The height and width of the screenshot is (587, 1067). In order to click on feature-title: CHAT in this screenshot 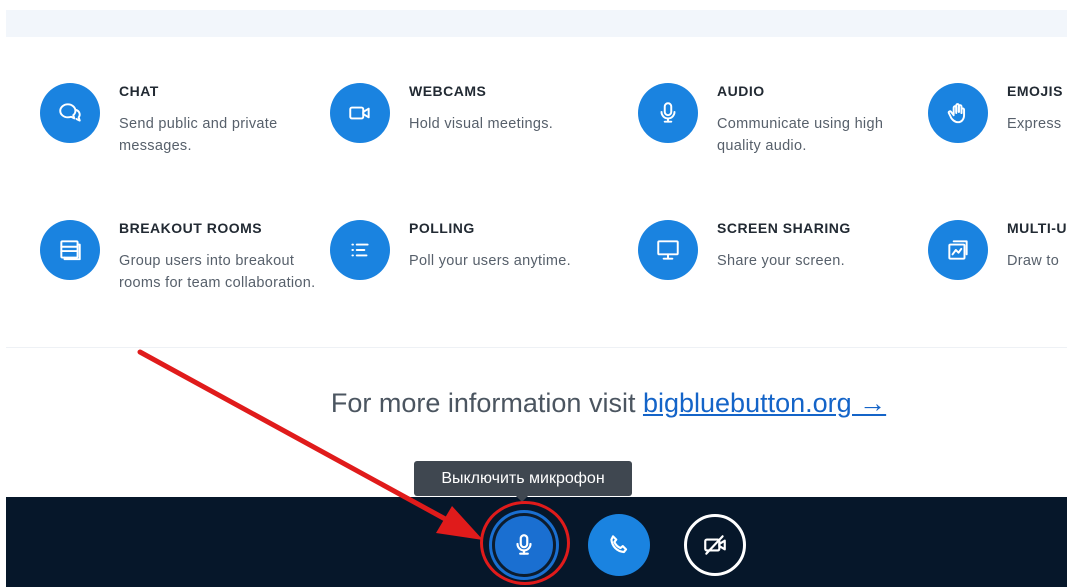, I will do `click(139, 91)`.